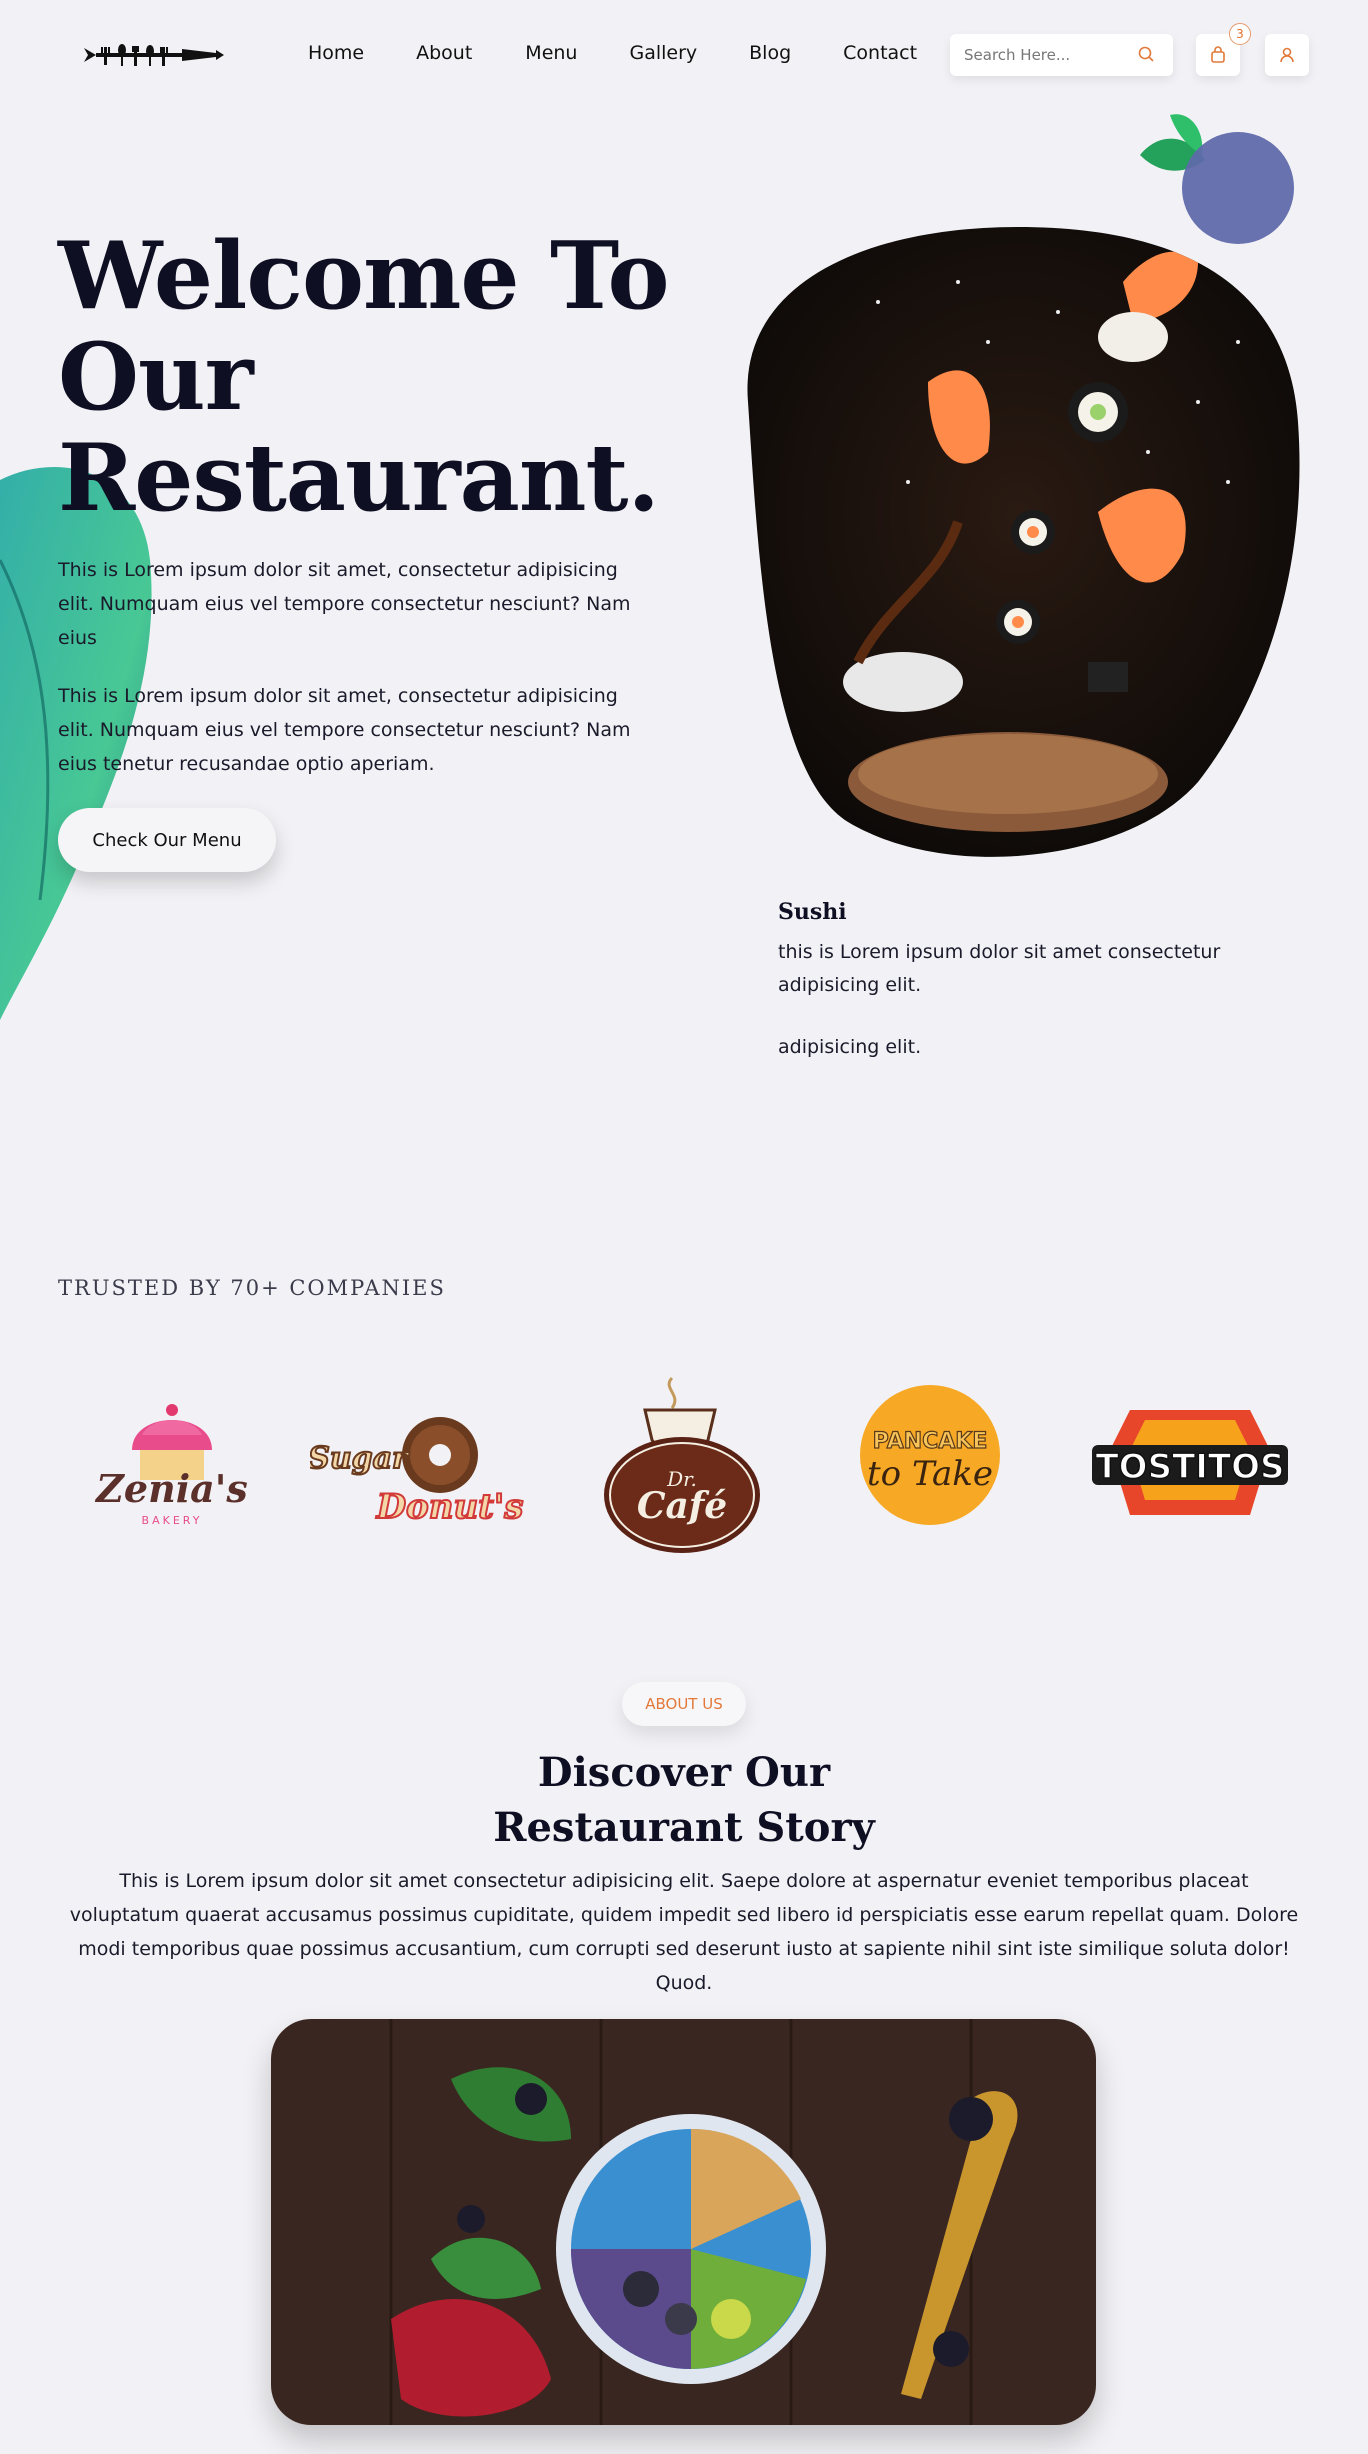  I want to click on about-title-line-2: Restaurant Story, so click(684, 1827).